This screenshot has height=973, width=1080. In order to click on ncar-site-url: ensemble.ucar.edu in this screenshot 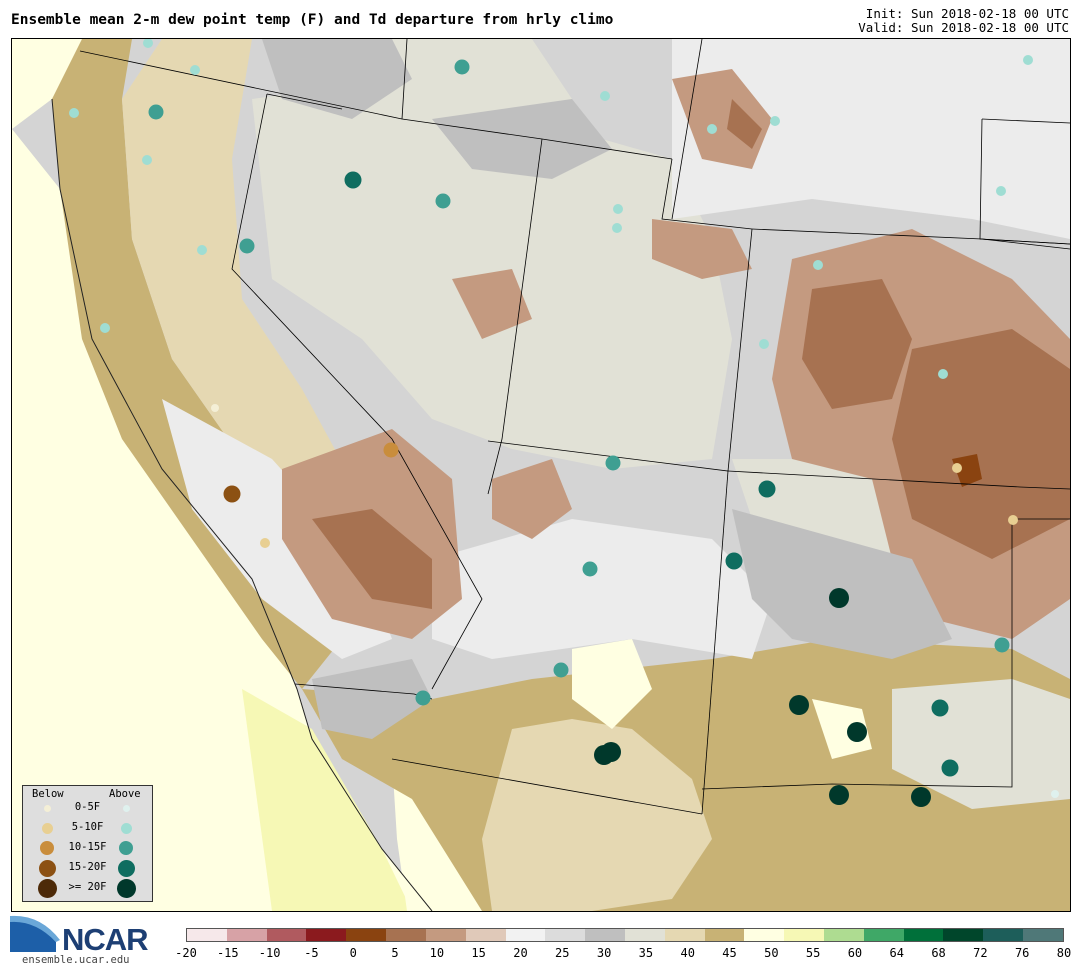, I will do `click(76, 960)`.